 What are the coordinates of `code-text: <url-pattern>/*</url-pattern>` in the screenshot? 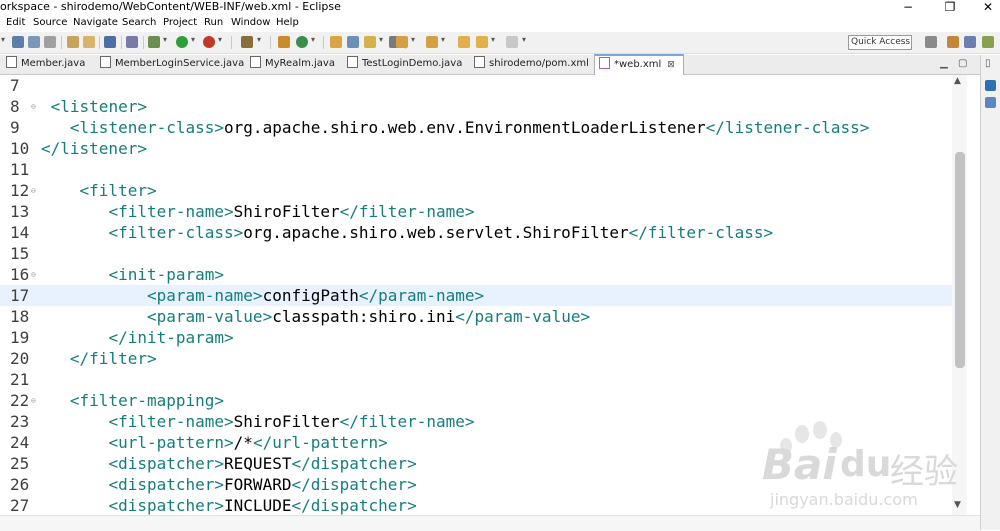 It's located at (214, 442).